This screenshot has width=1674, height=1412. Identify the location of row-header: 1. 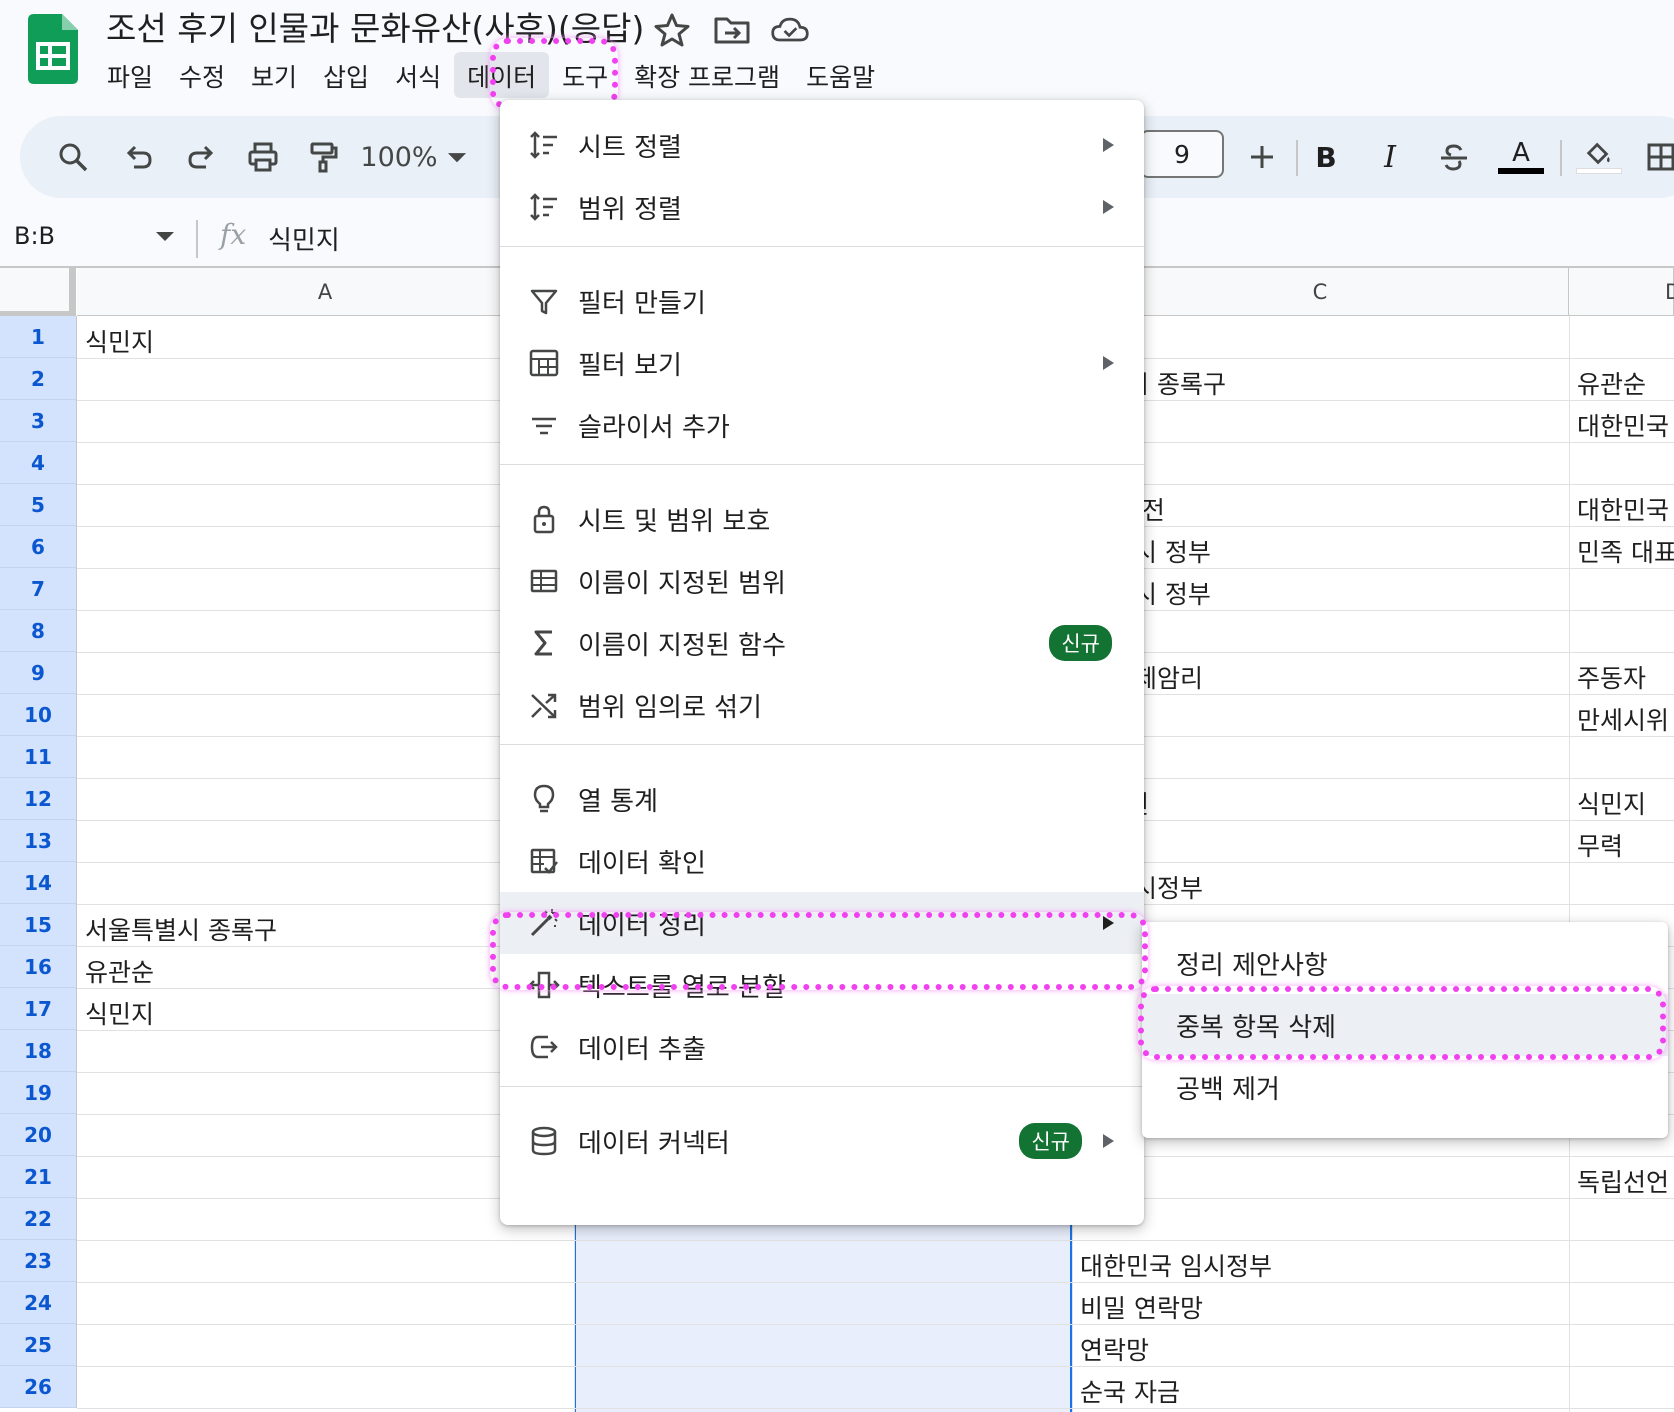
(38, 337).